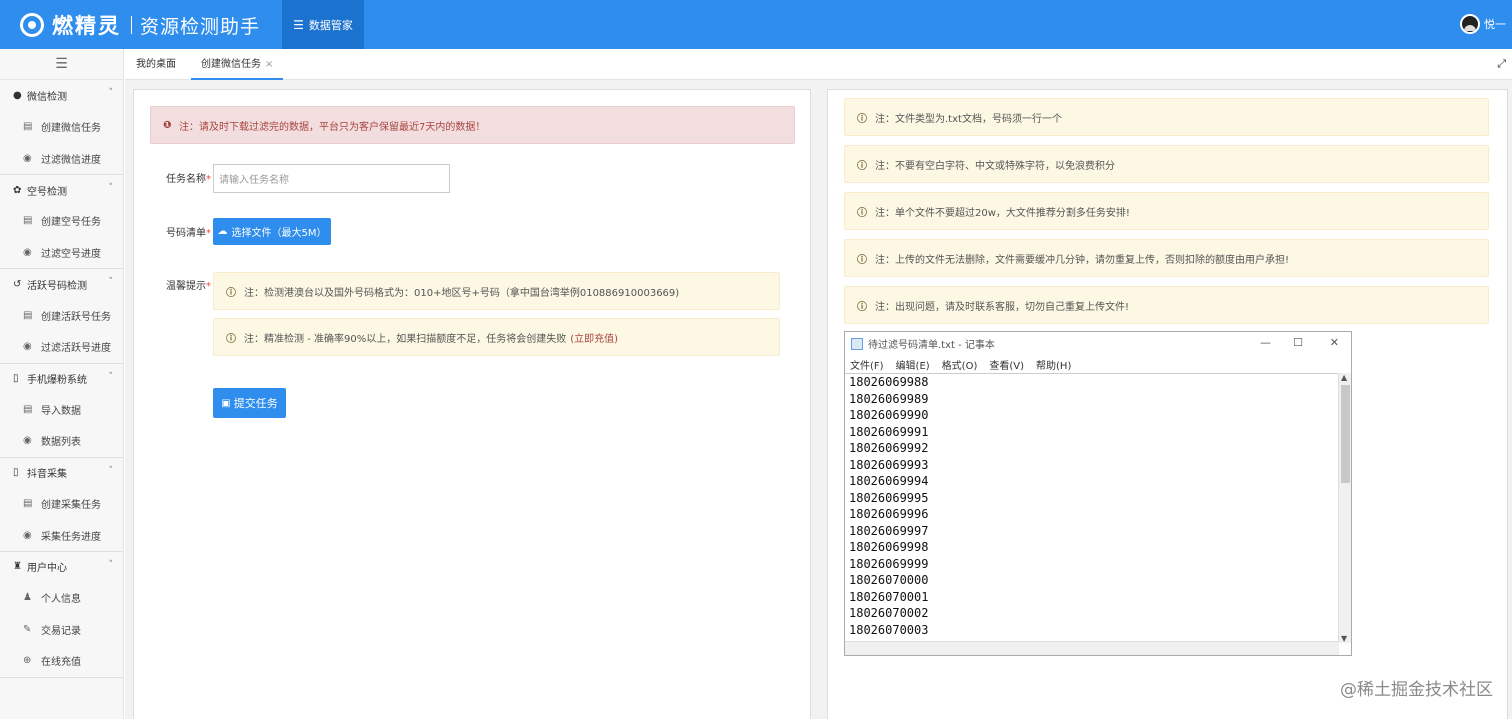  Describe the element at coordinates (272, 231) in the screenshot. I see `choose-file-button: ☁ 选择文件（最大5M）` at that location.